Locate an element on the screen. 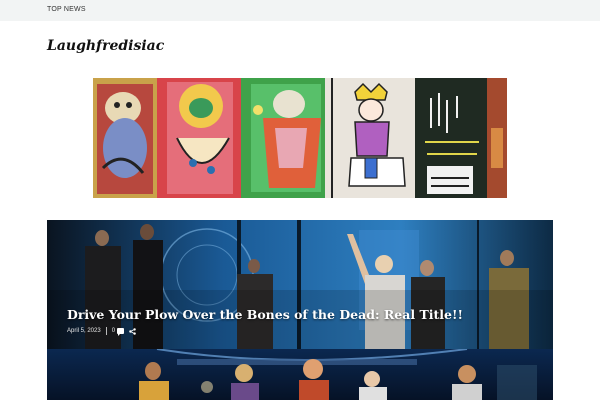  post-date: April 5, 2023 is located at coordinates (84, 331).